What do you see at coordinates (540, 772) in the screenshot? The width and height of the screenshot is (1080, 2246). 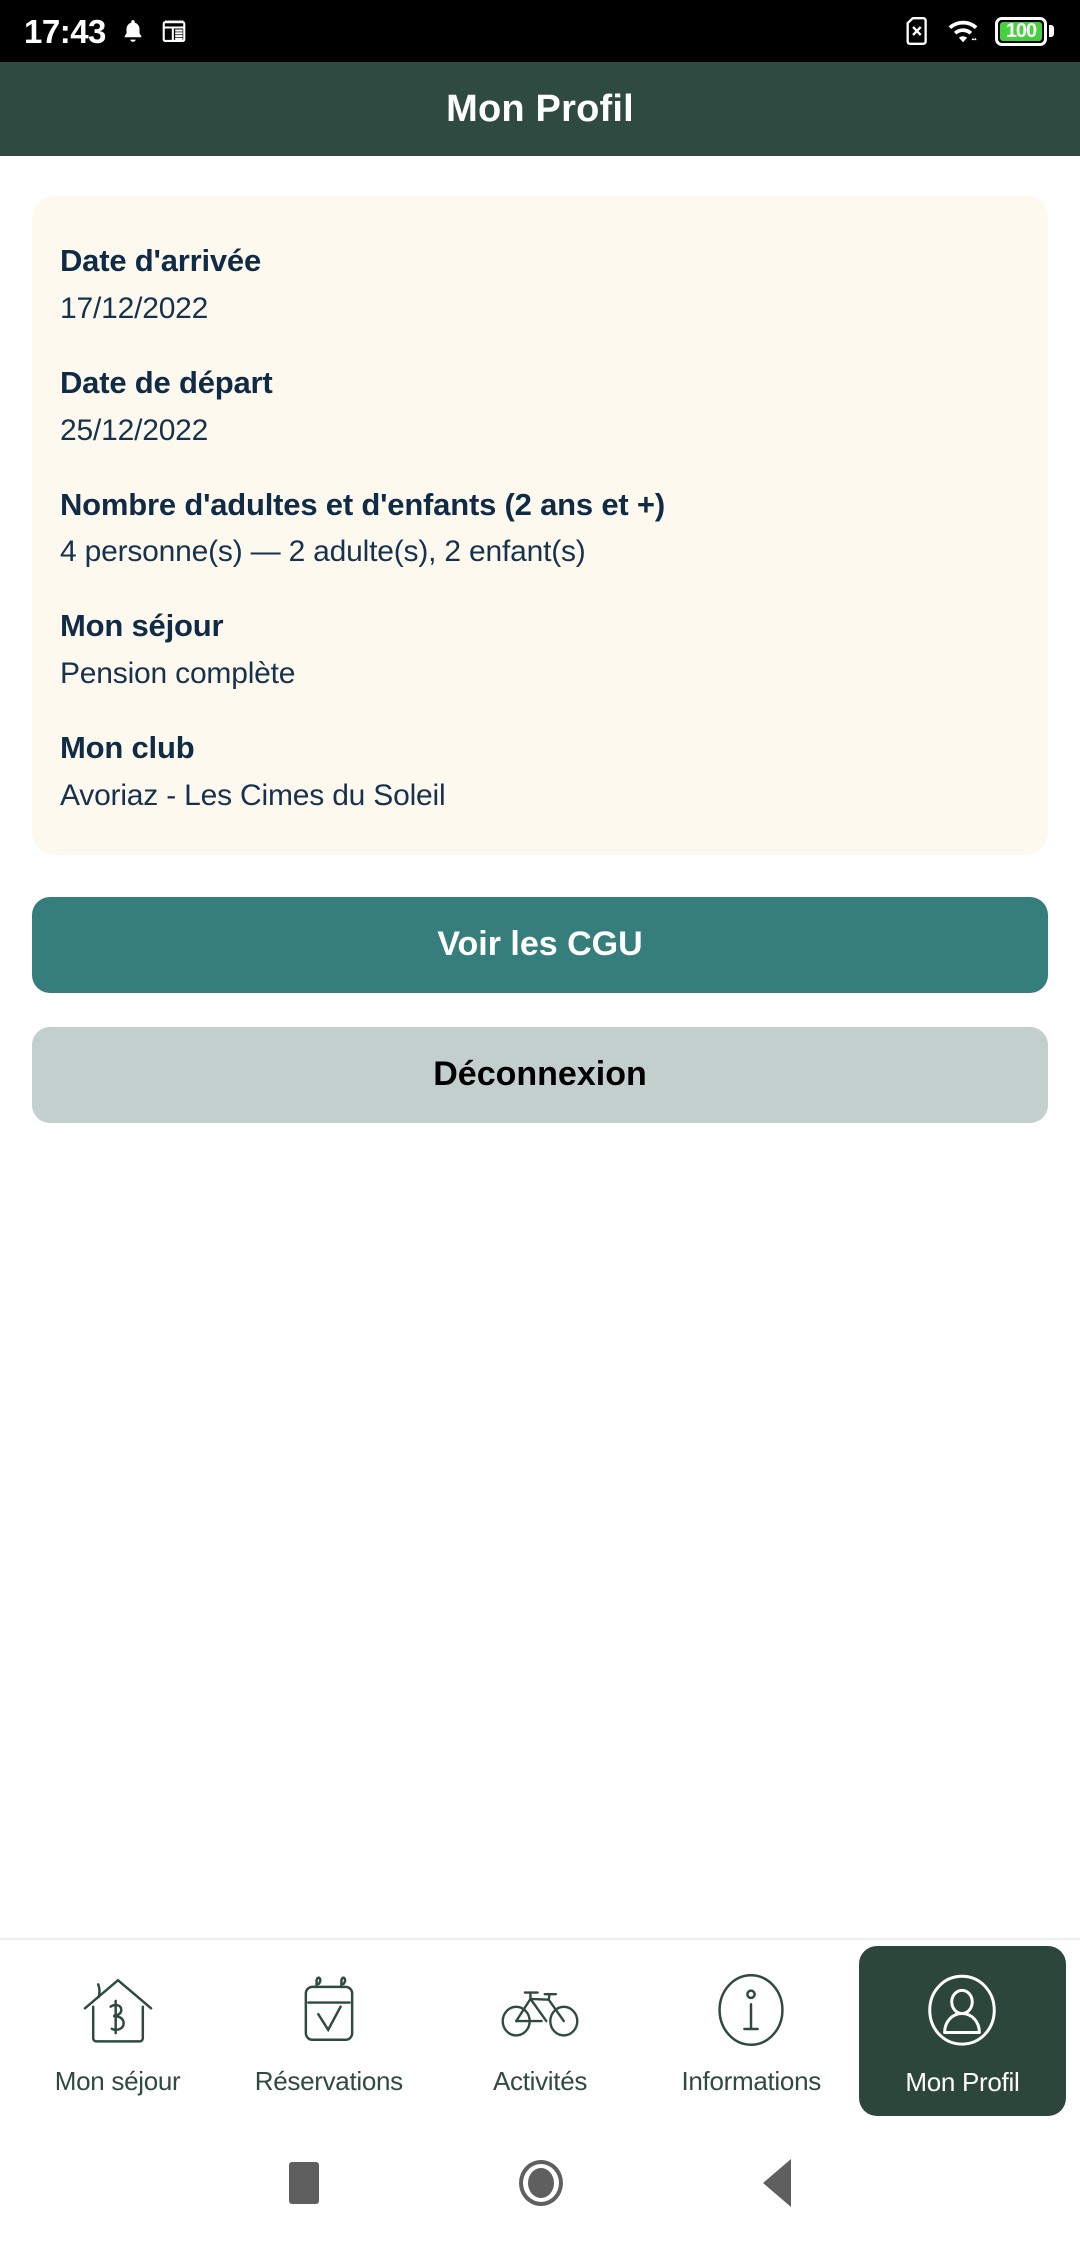 I see `profile-field-club: Mon club Avoriaz - Les Cimes du Soleil` at bounding box center [540, 772].